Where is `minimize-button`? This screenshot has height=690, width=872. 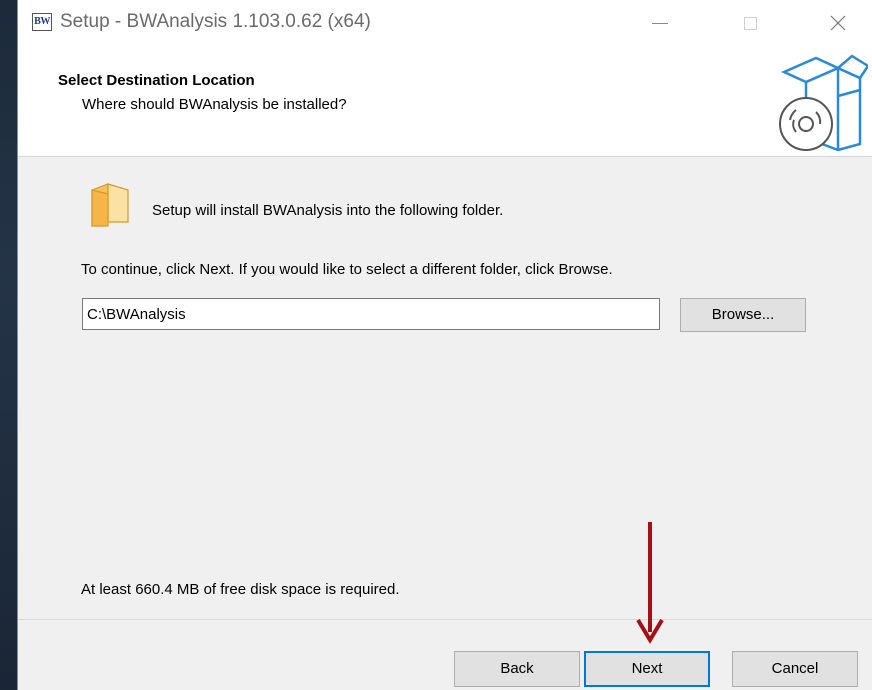 minimize-button is located at coordinates (660, 23).